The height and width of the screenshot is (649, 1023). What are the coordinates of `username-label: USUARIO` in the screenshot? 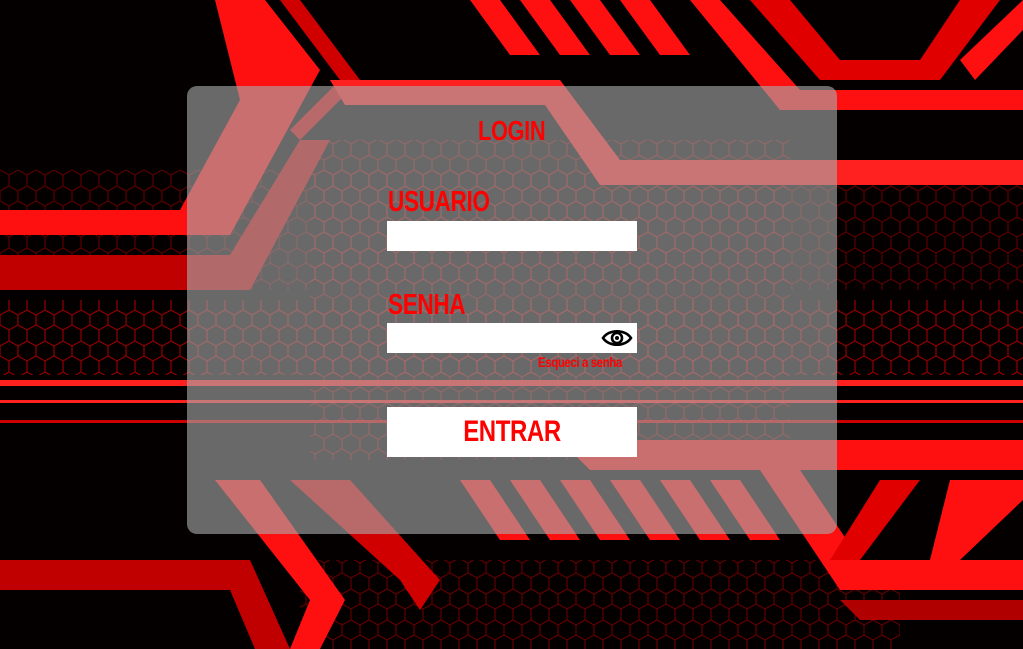 It's located at (439, 202).